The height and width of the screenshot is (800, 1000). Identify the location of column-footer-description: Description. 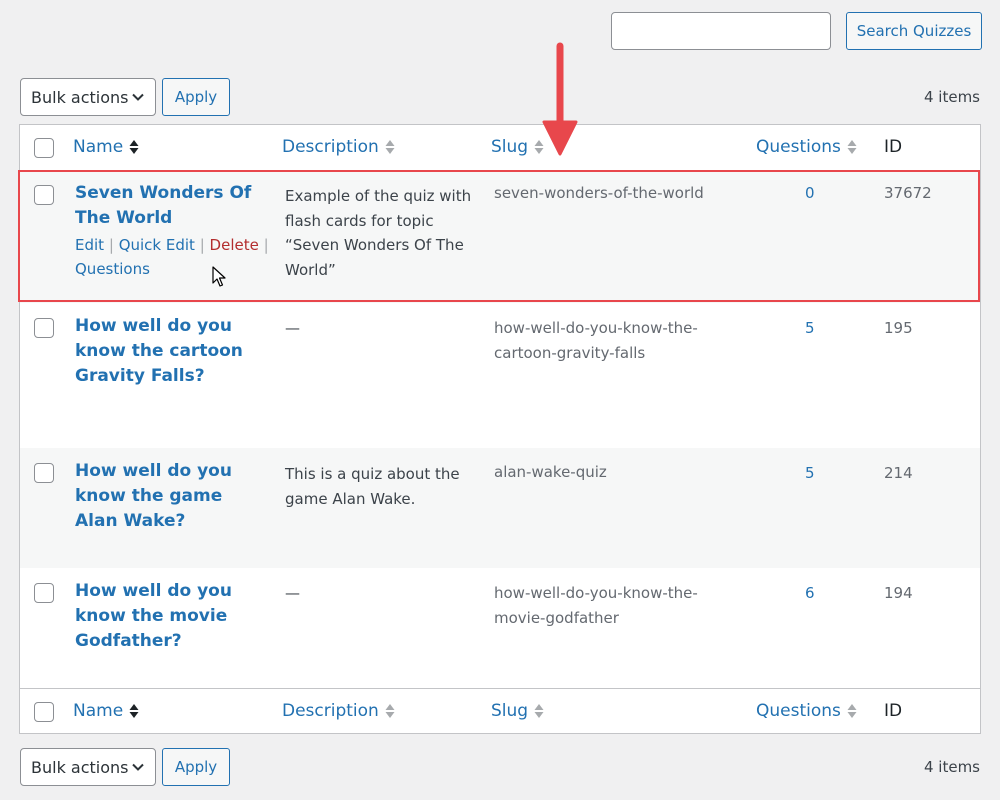
(338, 711).